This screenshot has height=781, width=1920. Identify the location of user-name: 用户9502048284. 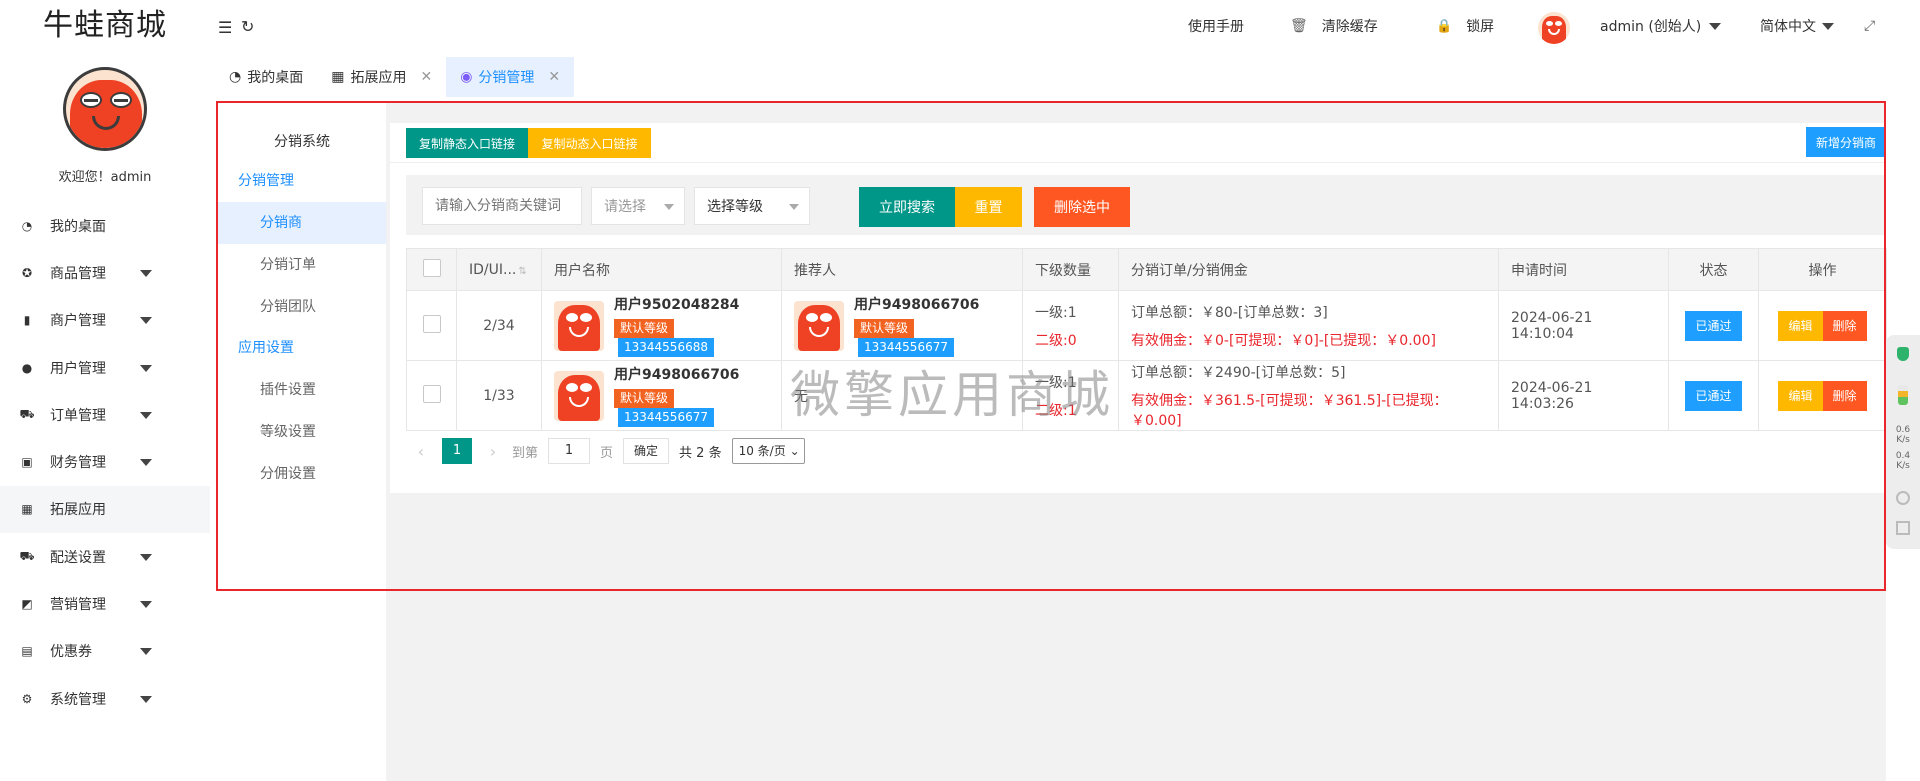
(677, 305).